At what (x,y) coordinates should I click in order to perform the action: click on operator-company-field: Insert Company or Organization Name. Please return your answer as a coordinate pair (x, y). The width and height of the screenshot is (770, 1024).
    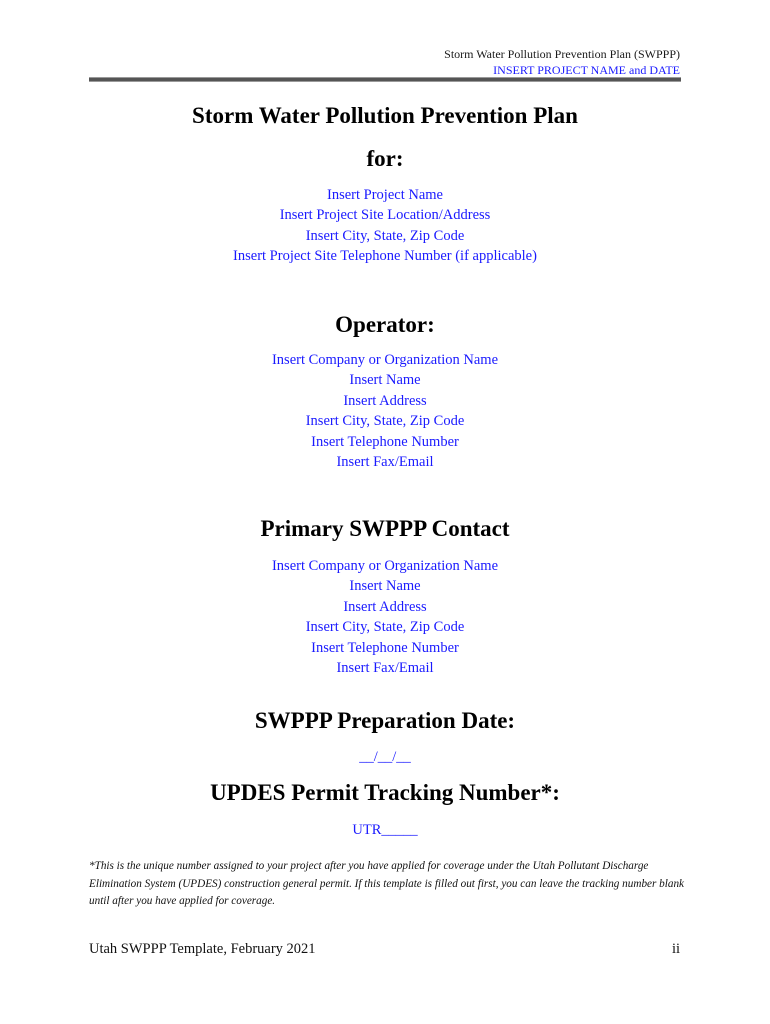
    Looking at the image, I should click on (385, 360).